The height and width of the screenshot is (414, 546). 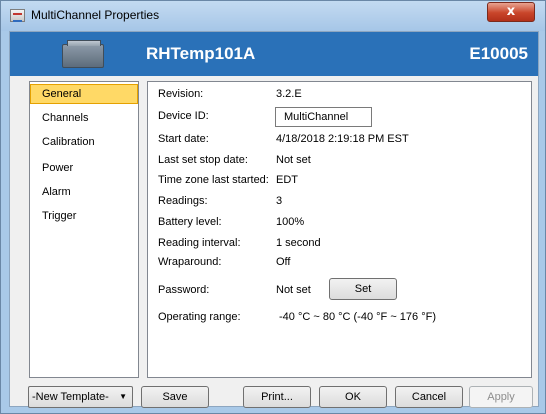 What do you see at coordinates (323, 117) in the screenshot?
I see `device-id-field: MultiChannel` at bounding box center [323, 117].